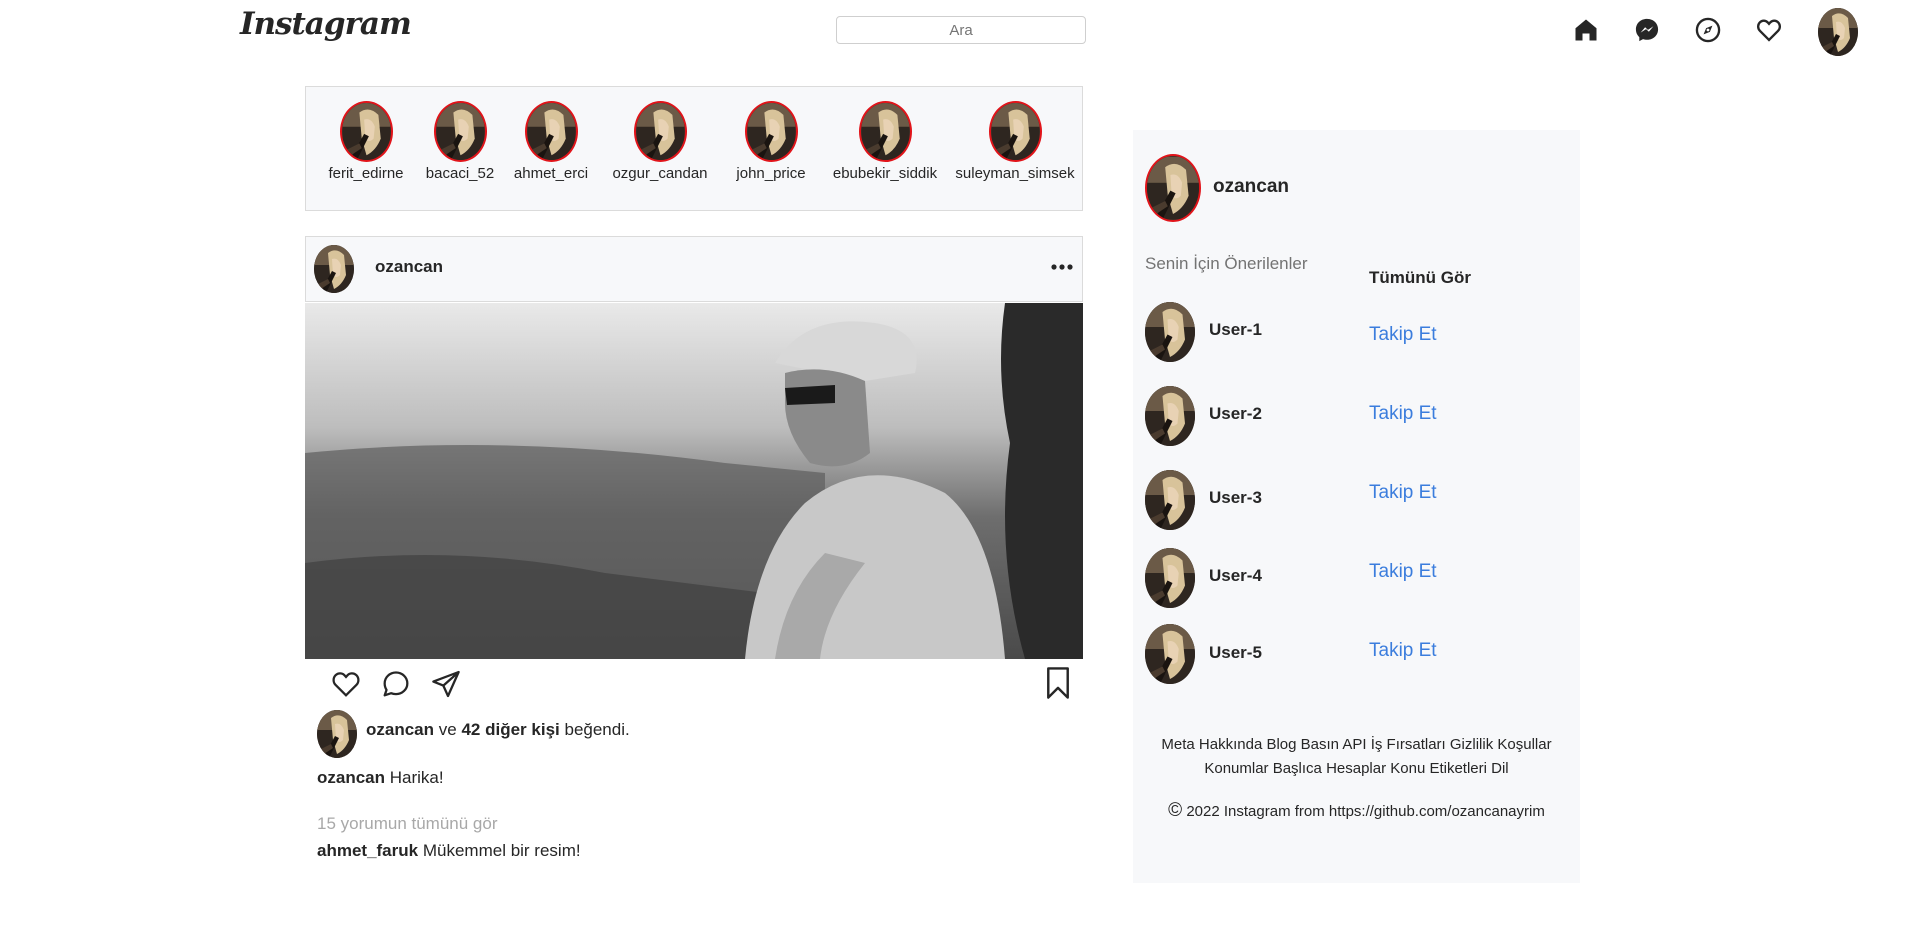  Describe the element at coordinates (501, 850) in the screenshot. I see `comment-text: Mükemmel bir resim!` at that location.